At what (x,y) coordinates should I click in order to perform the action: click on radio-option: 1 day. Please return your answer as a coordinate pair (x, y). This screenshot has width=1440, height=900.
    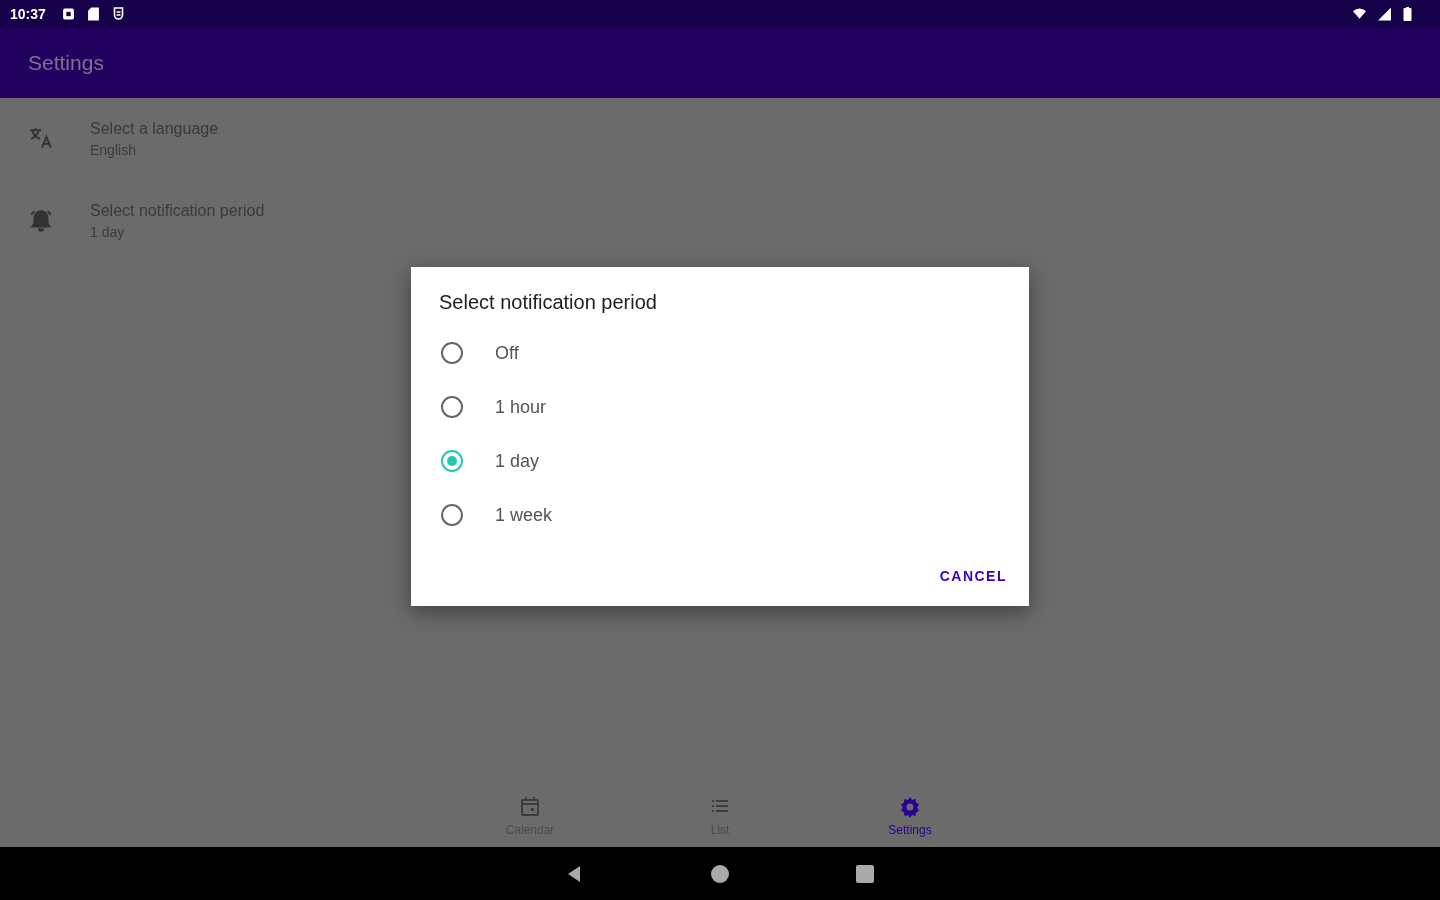
    Looking at the image, I should click on (723, 461).